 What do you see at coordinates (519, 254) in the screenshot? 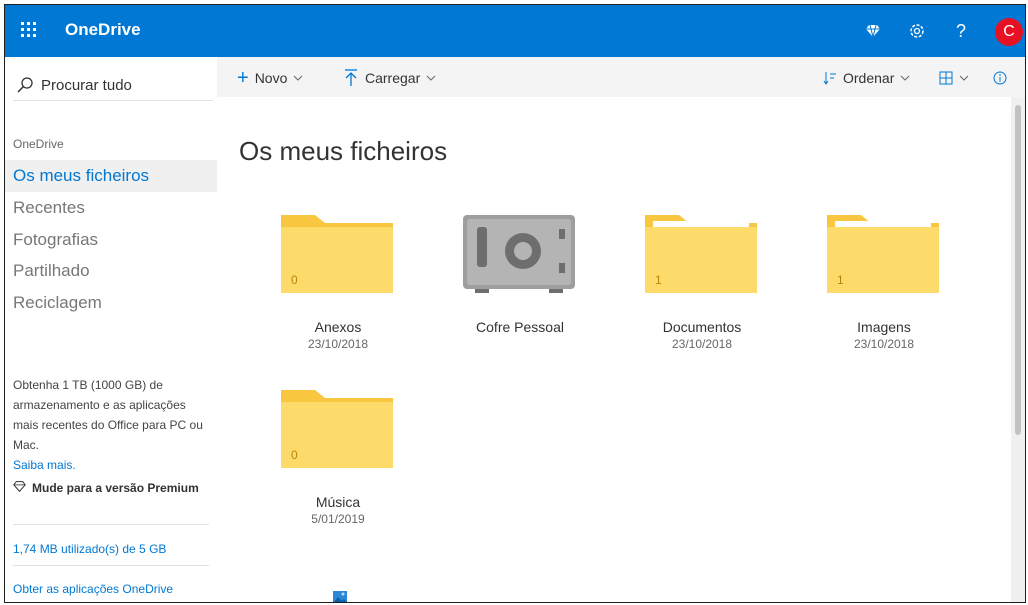
I see `vault-icon` at bounding box center [519, 254].